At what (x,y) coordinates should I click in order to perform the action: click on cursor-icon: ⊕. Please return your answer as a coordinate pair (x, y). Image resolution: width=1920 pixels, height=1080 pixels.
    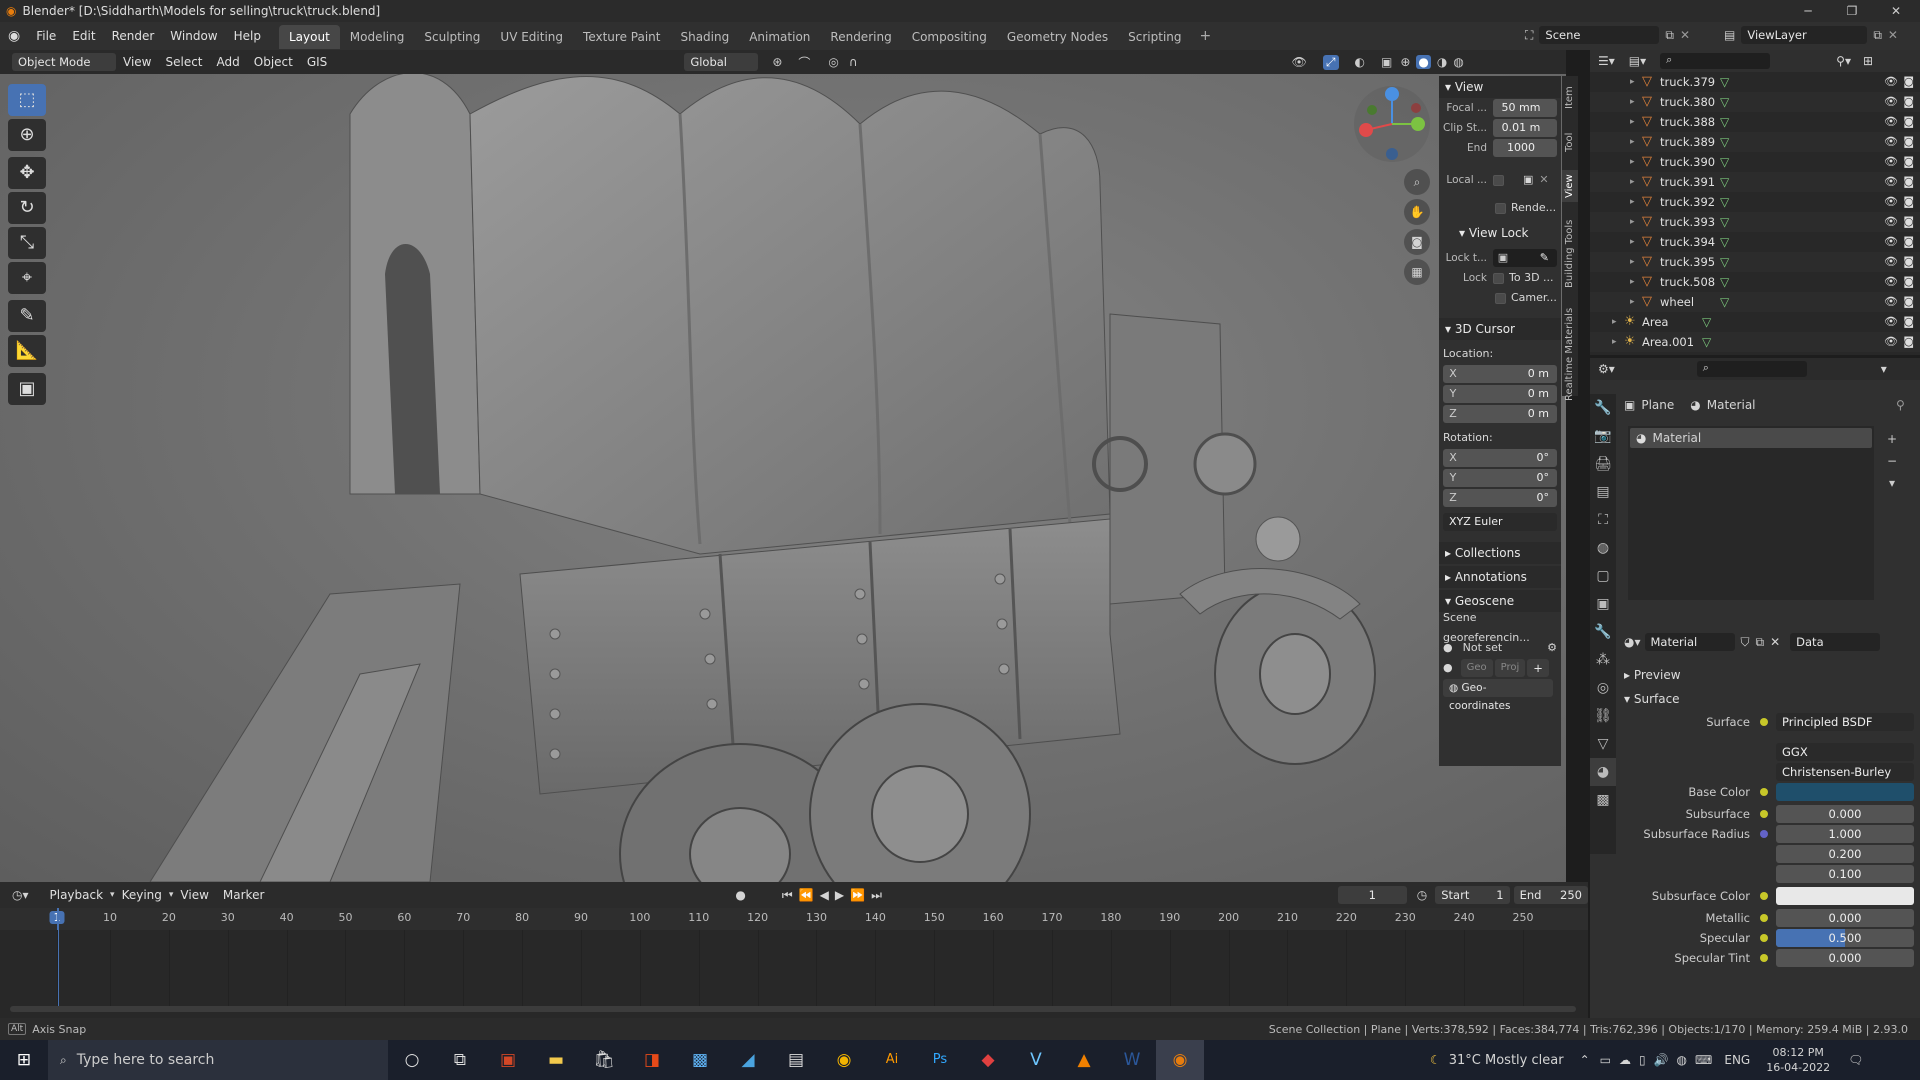
    Looking at the image, I should click on (27, 135).